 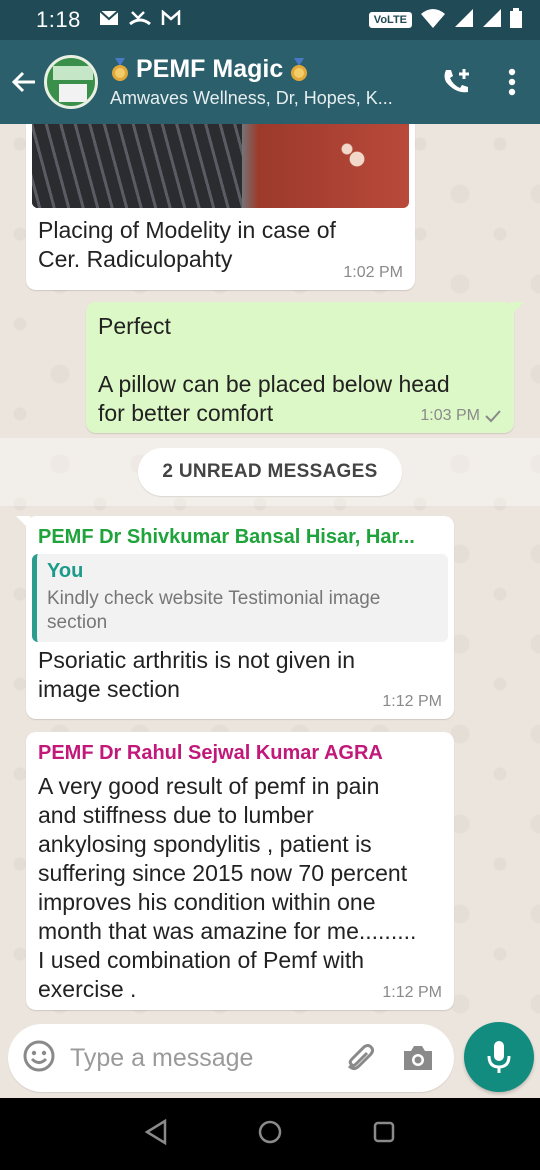 What do you see at coordinates (270, 20) in the screenshot?
I see `status-bar: 1:18 VoLTE` at bounding box center [270, 20].